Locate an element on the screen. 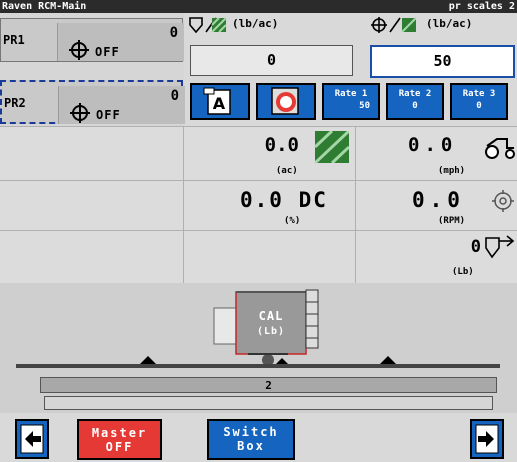  spinner-icon is located at coordinates (503, 201).